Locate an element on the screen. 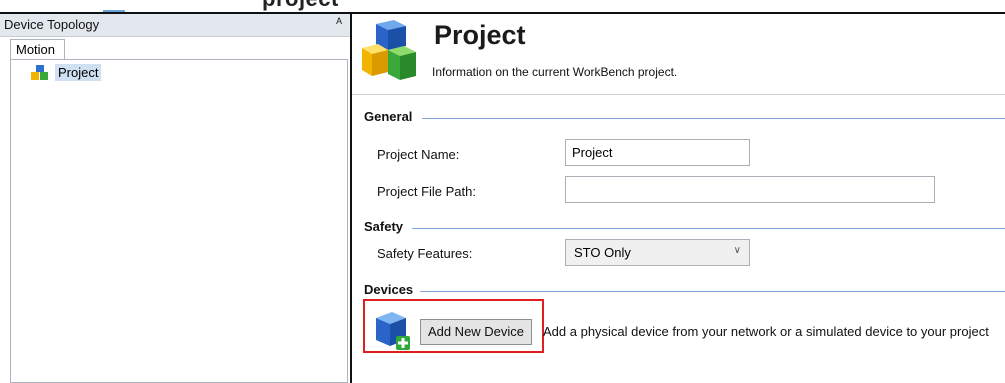  cut-off-heading: project is located at coordinates (300, 6).